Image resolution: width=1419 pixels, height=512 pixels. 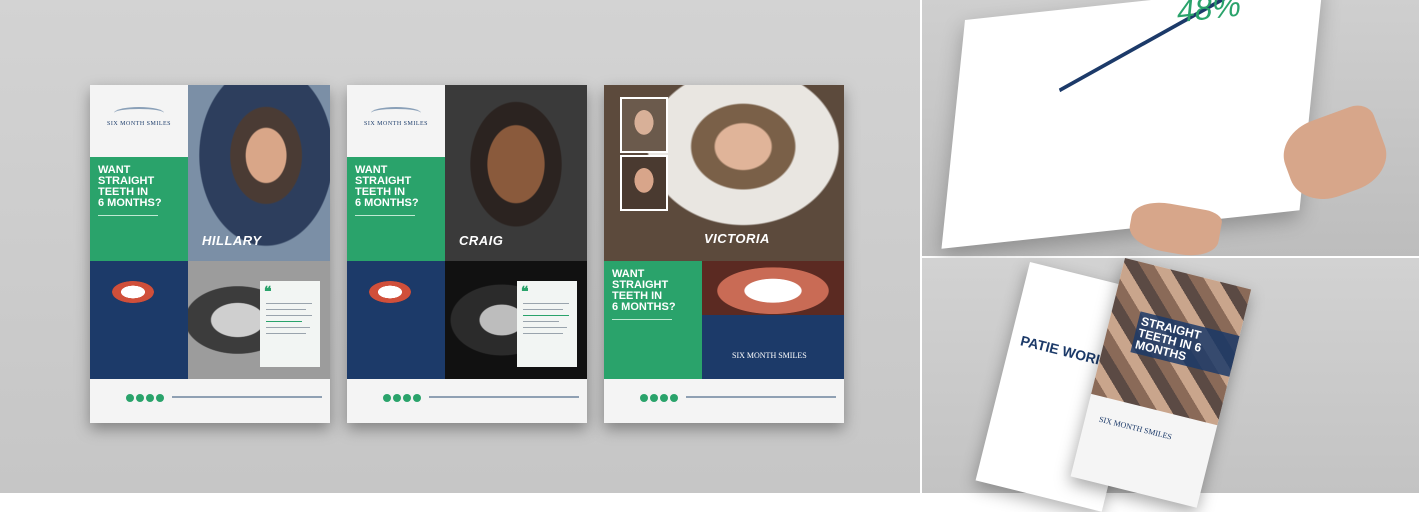 I want to click on brochure-logo: SIX MONTH SMILES, so click(x=1135, y=428).